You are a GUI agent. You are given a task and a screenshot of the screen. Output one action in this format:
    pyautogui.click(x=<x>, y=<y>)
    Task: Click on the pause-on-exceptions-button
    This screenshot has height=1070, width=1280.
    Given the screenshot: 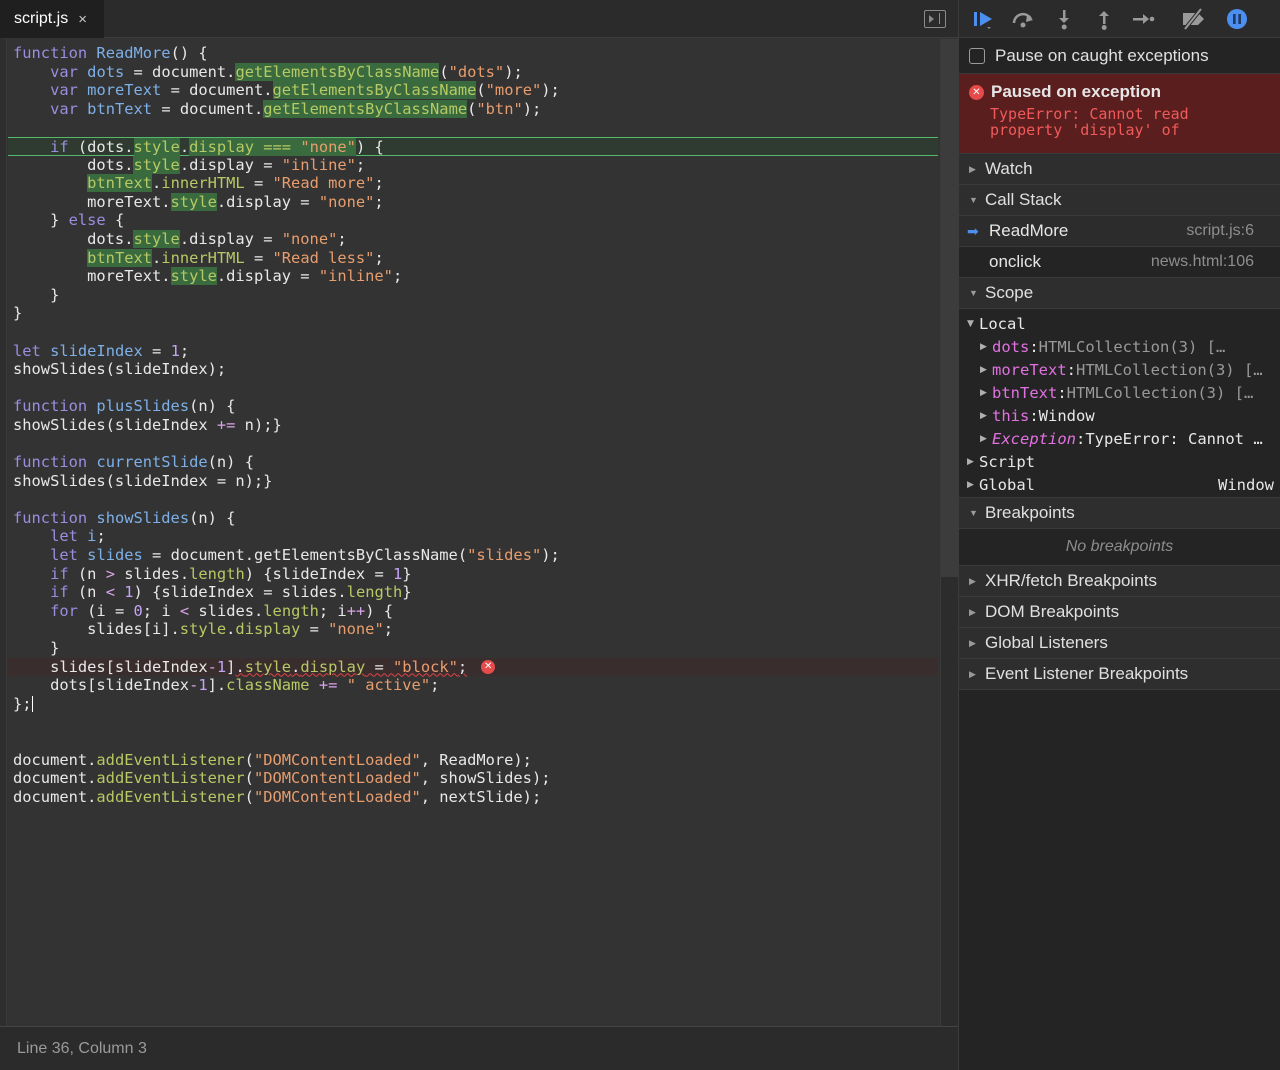 What is the action you would take?
    pyautogui.click(x=1237, y=19)
    